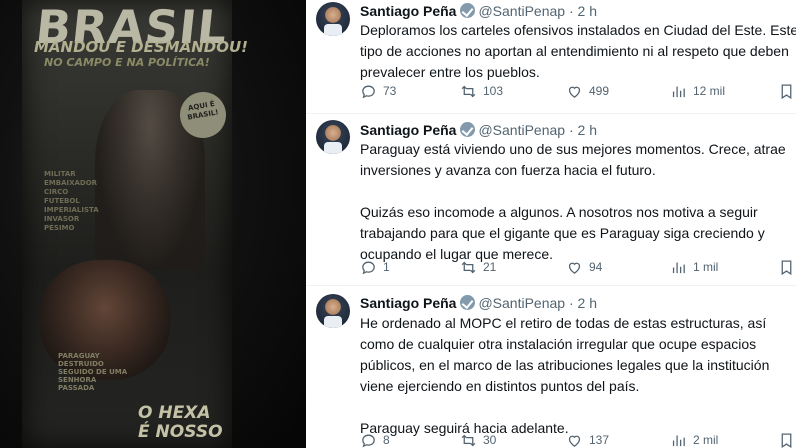 This screenshot has height=448, width=796. I want to click on views-count: 12 mil, so click(709, 91).